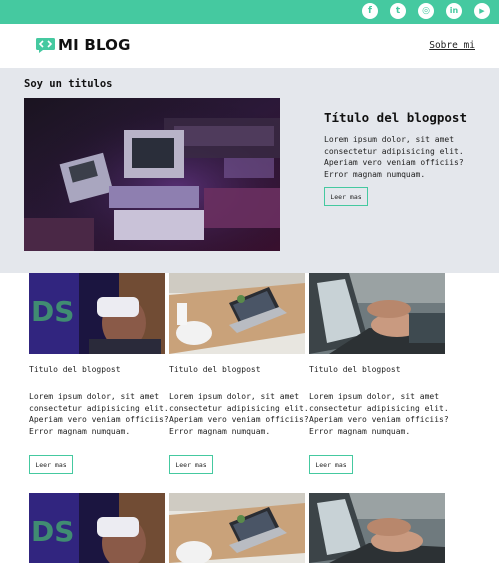 The height and width of the screenshot is (563, 499). What do you see at coordinates (249, 12) in the screenshot?
I see `social-bar: f t ◎ in ▶` at bounding box center [249, 12].